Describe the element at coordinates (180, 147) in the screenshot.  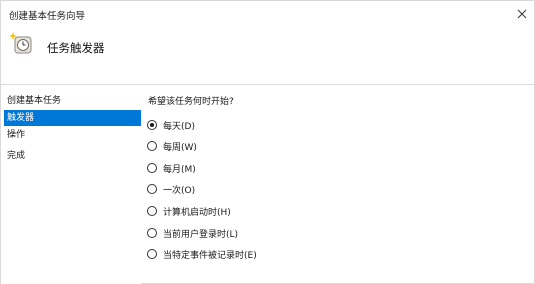
I see `option-label: 每周(W)` at that location.